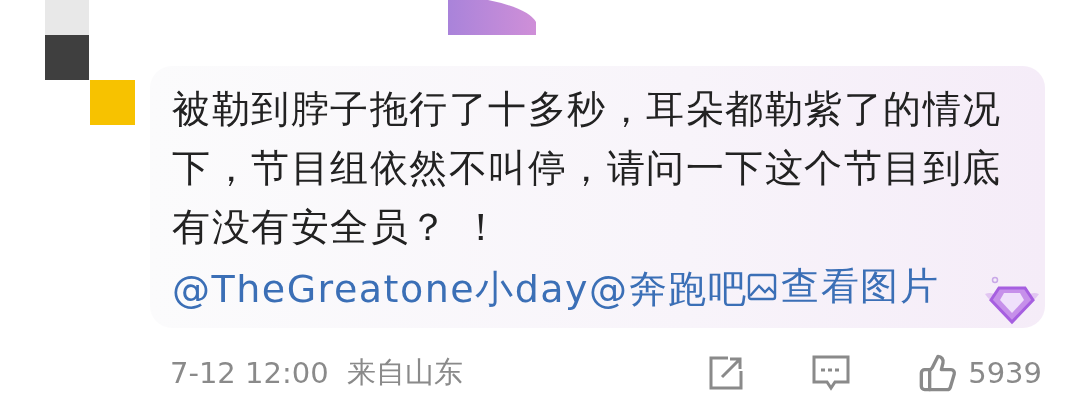  Describe the element at coordinates (762, 286) in the screenshot. I see `image-icon` at that location.